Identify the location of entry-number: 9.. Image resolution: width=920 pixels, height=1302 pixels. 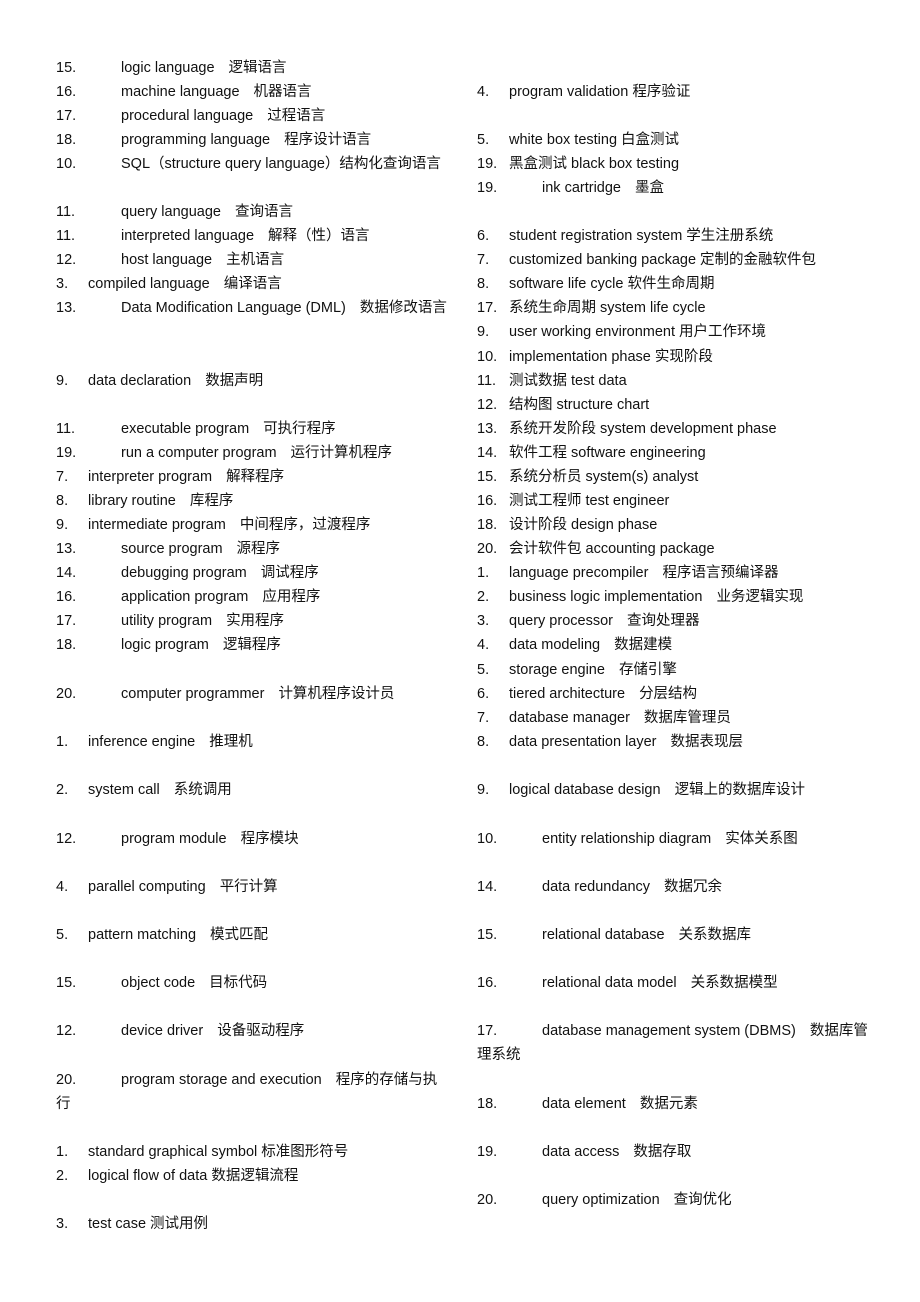
(483, 332).